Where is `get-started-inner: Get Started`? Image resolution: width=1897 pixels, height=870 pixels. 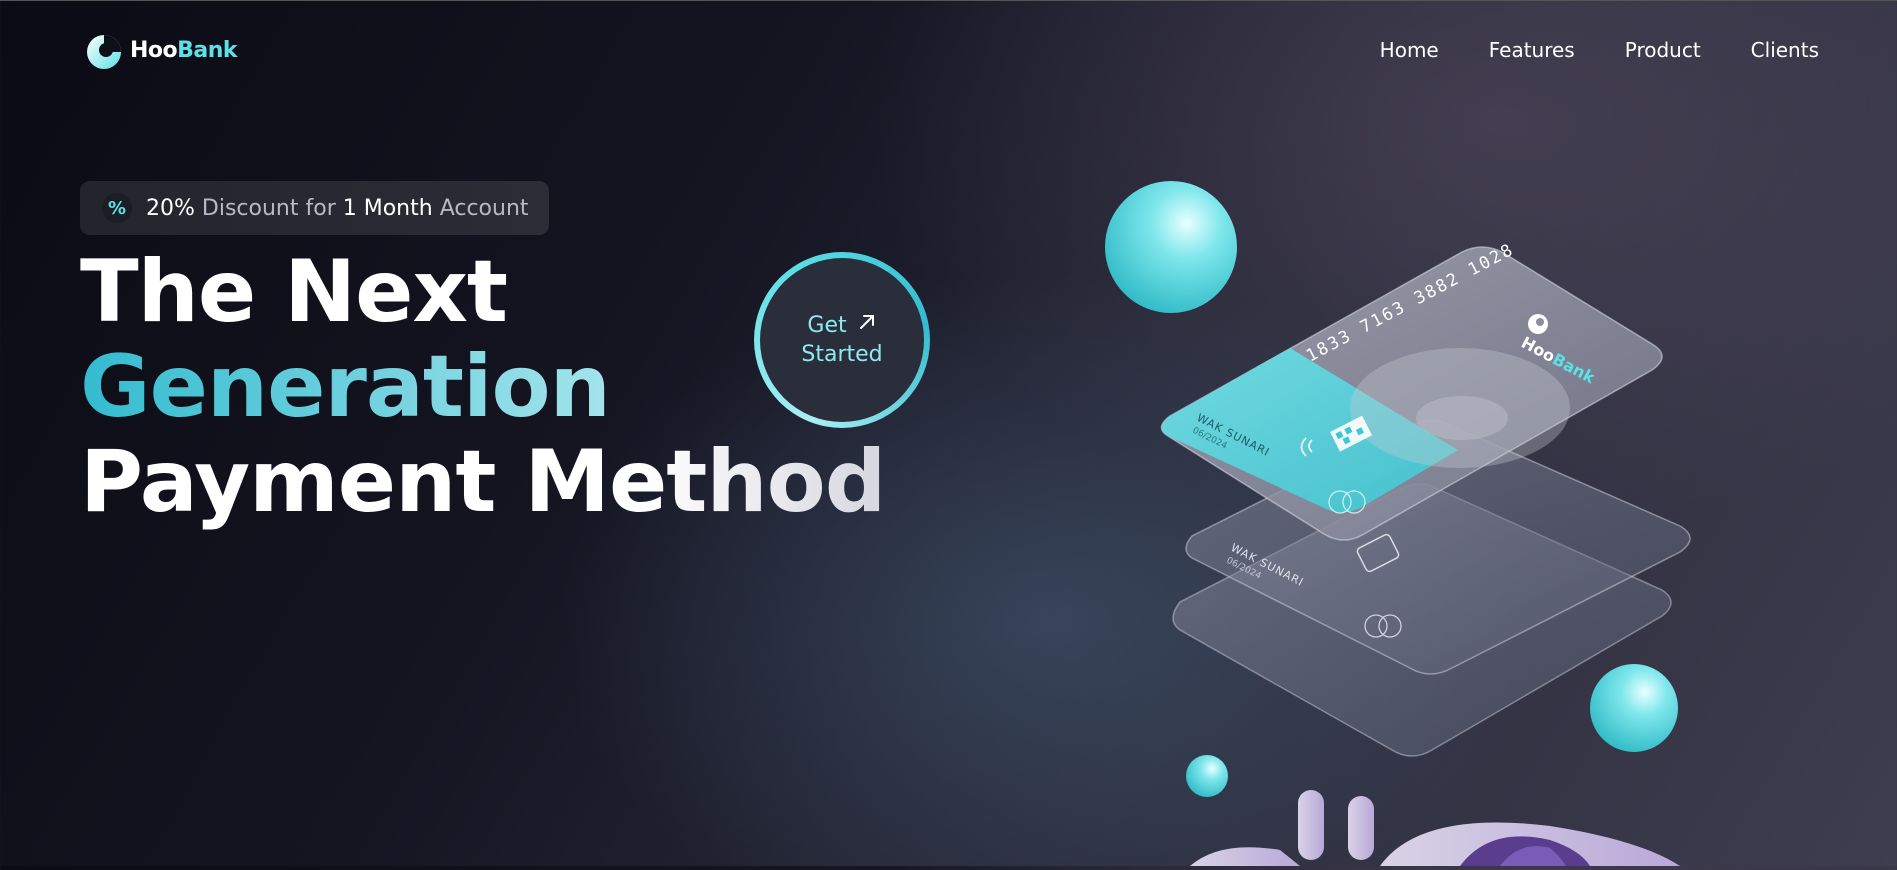
get-started-inner: Get Started is located at coordinates (842, 340).